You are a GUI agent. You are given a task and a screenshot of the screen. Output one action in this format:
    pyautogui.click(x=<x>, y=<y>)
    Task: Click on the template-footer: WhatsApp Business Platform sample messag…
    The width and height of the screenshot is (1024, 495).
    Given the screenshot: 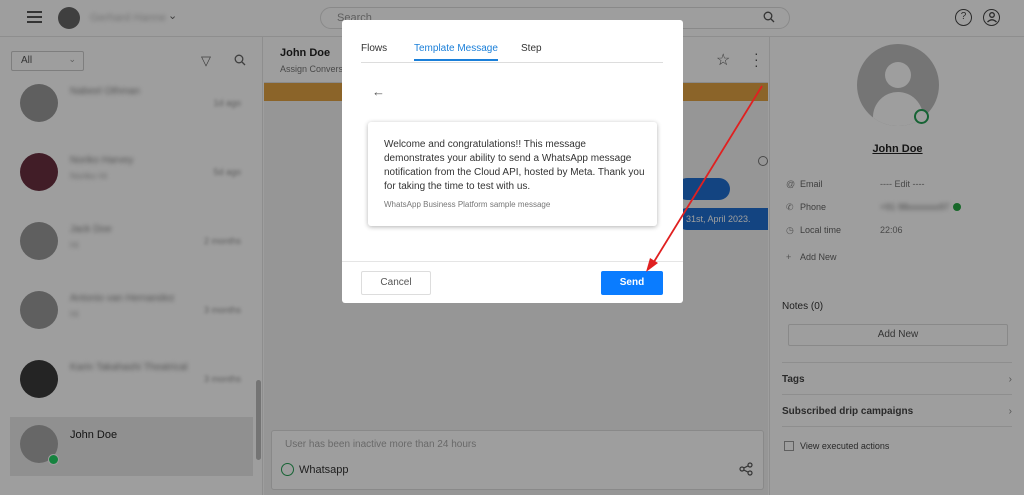 What is the action you would take?
    pyautogui.click(x=467, y=204)
    